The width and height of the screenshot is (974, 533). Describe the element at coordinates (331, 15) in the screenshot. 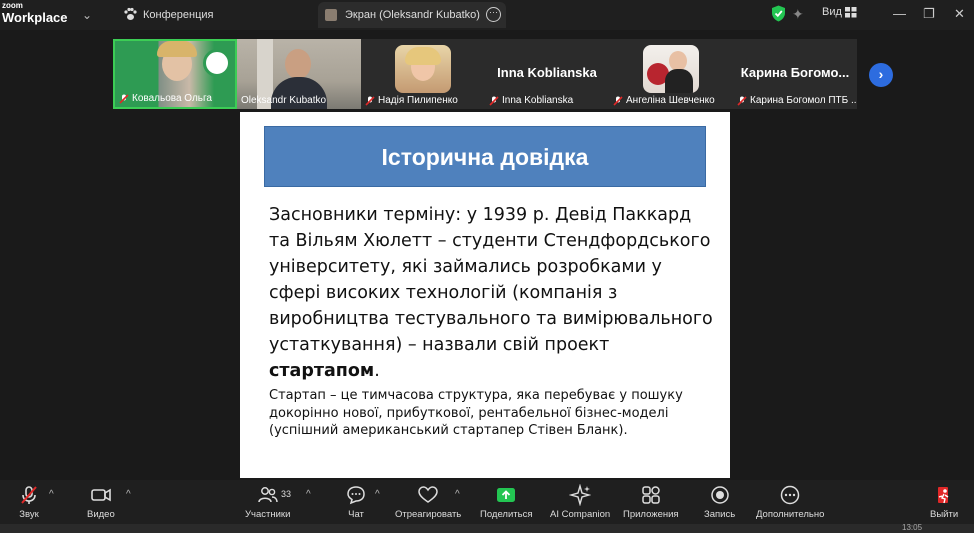

I see `presenter-avatar` at that location.